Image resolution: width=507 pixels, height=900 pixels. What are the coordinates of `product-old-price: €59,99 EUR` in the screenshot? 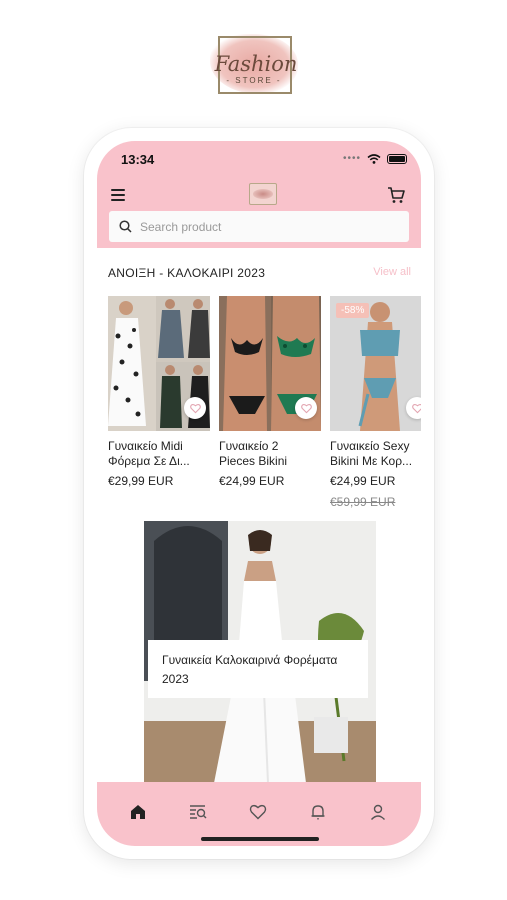 It's located at (363, 502).